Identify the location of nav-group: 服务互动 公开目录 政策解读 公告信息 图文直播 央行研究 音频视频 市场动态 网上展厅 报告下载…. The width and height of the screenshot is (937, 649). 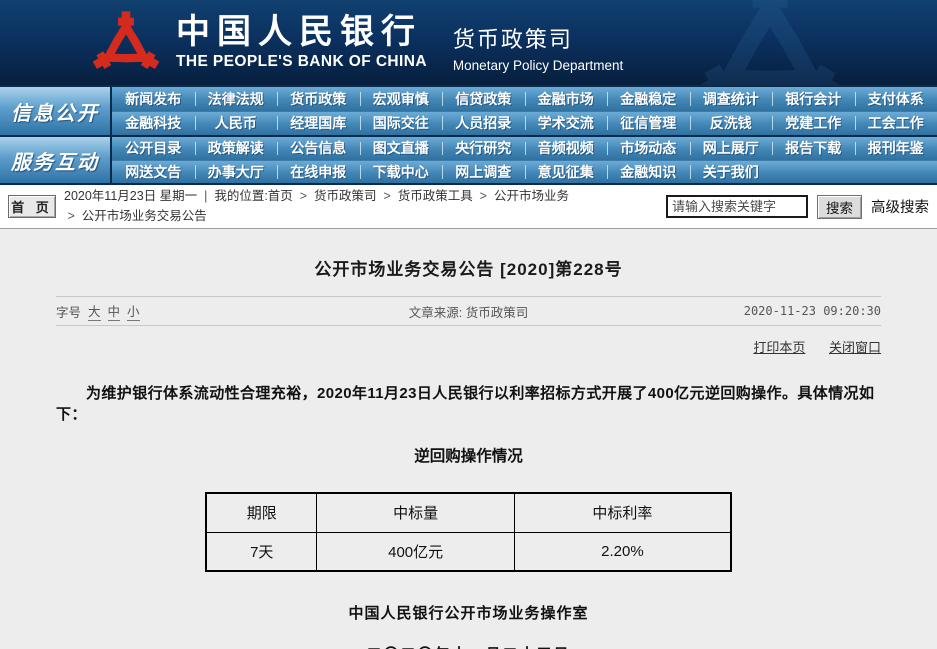
(468, 159).